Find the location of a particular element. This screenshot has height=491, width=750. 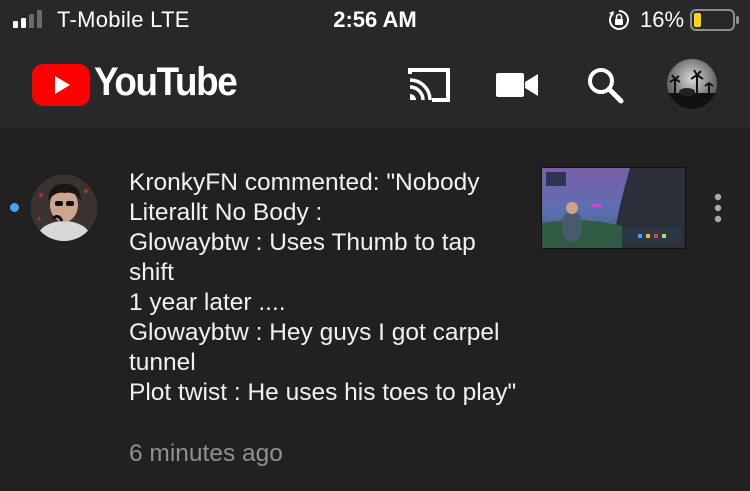

video-thumbnail is located at coordinates (613, 208).